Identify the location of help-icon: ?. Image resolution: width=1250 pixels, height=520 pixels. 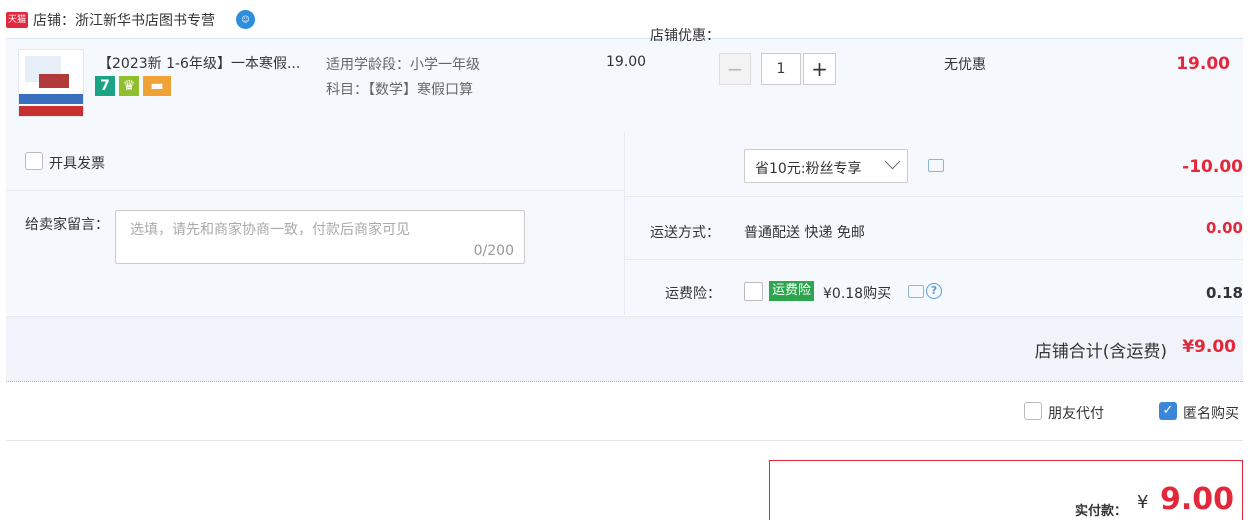
(934, 291).